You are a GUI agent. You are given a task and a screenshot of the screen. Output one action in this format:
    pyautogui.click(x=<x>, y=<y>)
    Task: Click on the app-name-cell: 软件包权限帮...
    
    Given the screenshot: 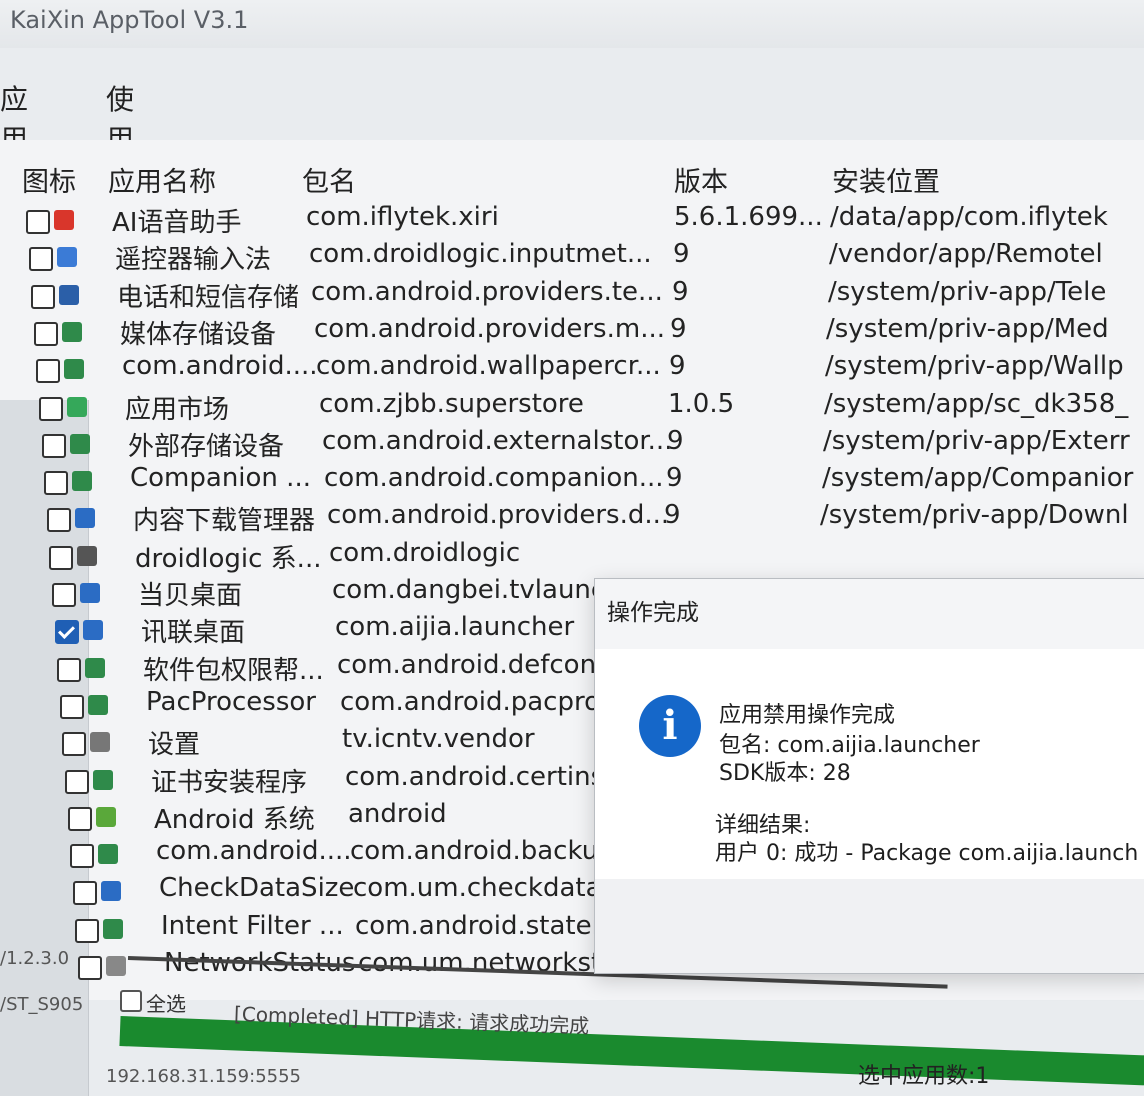 What is the action you would take?
    pyautogui.click(x=233, y=671)
    